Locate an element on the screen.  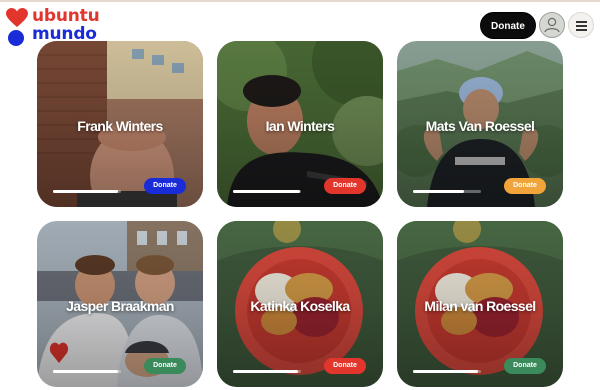
card-name: Ian Winters is located at coordinates (300, 126).